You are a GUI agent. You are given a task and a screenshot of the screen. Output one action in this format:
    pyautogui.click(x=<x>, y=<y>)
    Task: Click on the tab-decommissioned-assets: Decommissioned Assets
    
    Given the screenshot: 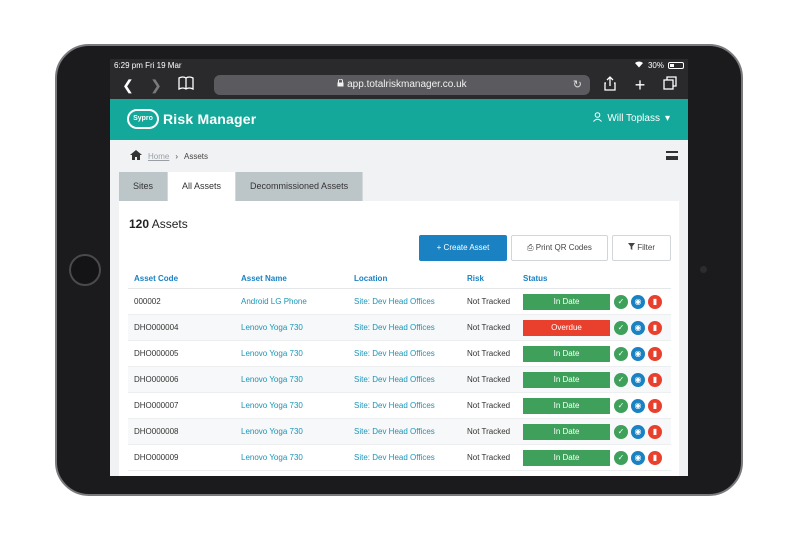 What is the action you would take?
    pyautogui.click(x=300, y=186)
    